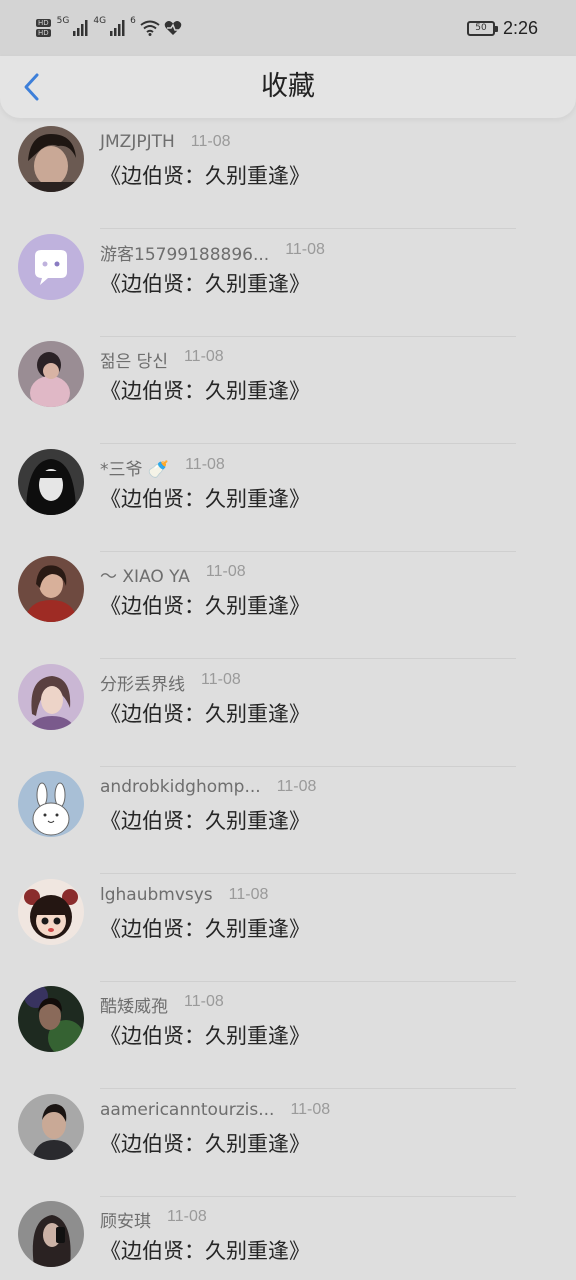  What do you see at coordinates (43, 28) in the screenshot?
I see `sim-badges: HD HD` at bounding box center [43, 28].